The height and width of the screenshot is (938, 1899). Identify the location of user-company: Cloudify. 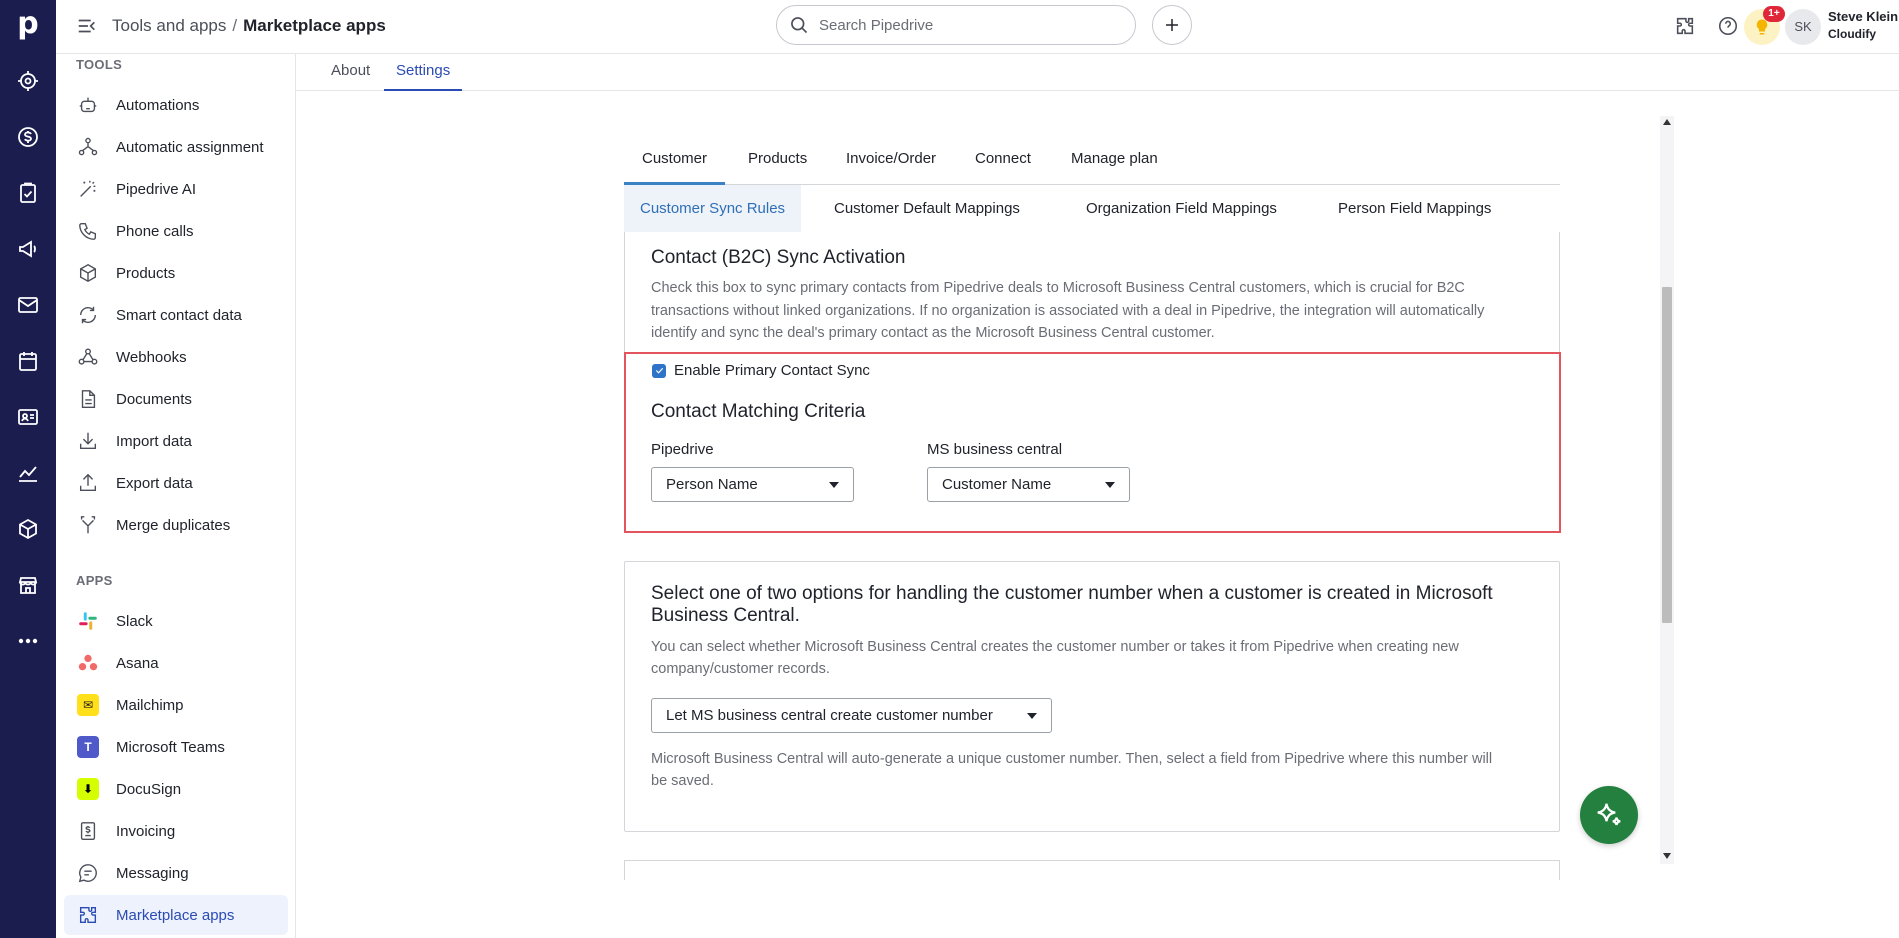
(1852, 34).